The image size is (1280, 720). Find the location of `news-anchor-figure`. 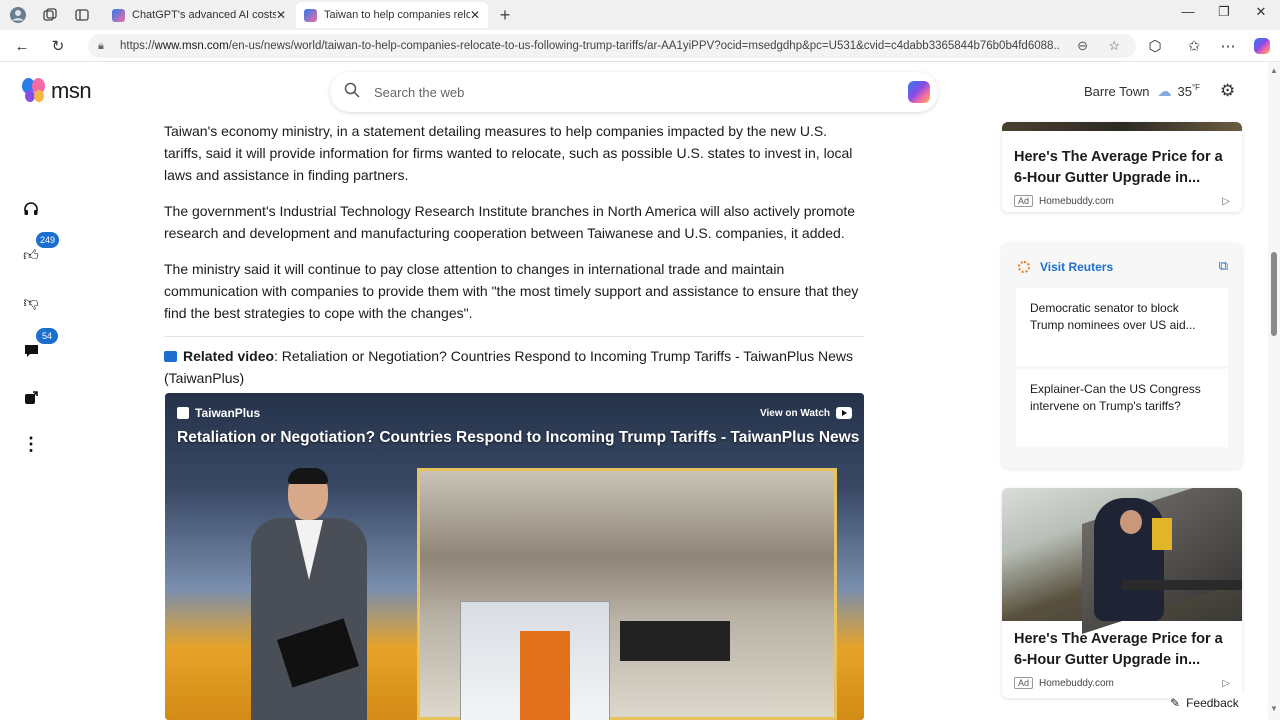

news-anchor-figure is located at coordinates (308, 594).